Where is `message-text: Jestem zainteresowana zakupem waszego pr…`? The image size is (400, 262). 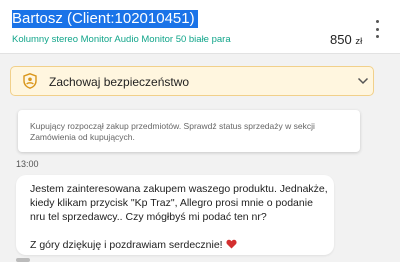
message-text: Jestem zainteresowana zakupem waszego pr… is located at coordinates (179, 203).